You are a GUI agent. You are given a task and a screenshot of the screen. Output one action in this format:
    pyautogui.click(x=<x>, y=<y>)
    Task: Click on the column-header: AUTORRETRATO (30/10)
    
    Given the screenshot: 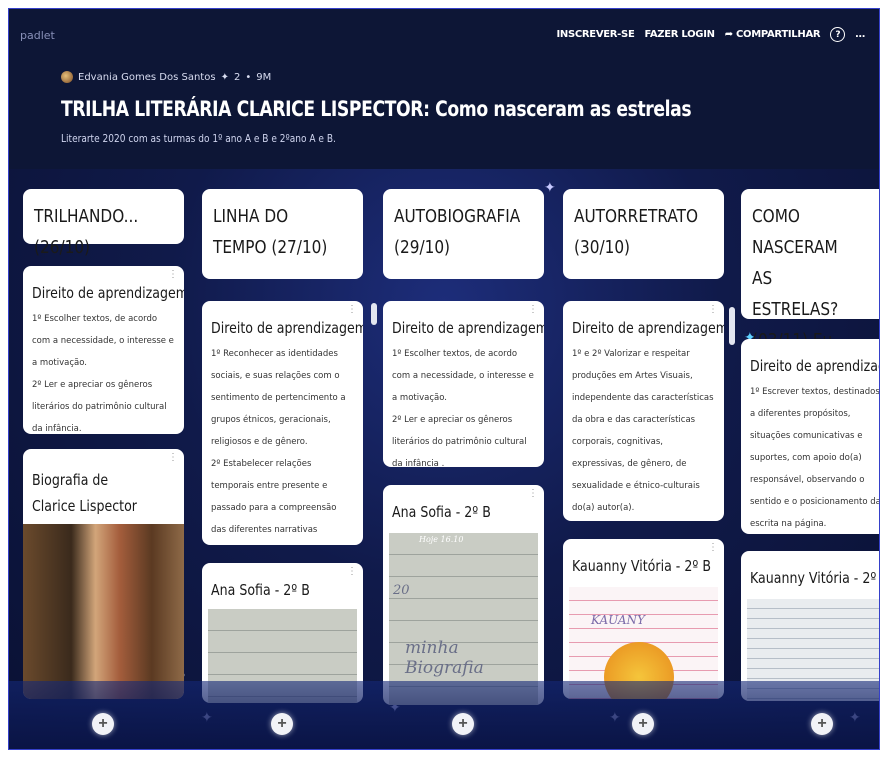 What is the action you would take?
    pyautogui.click(x=643, y=234)
    